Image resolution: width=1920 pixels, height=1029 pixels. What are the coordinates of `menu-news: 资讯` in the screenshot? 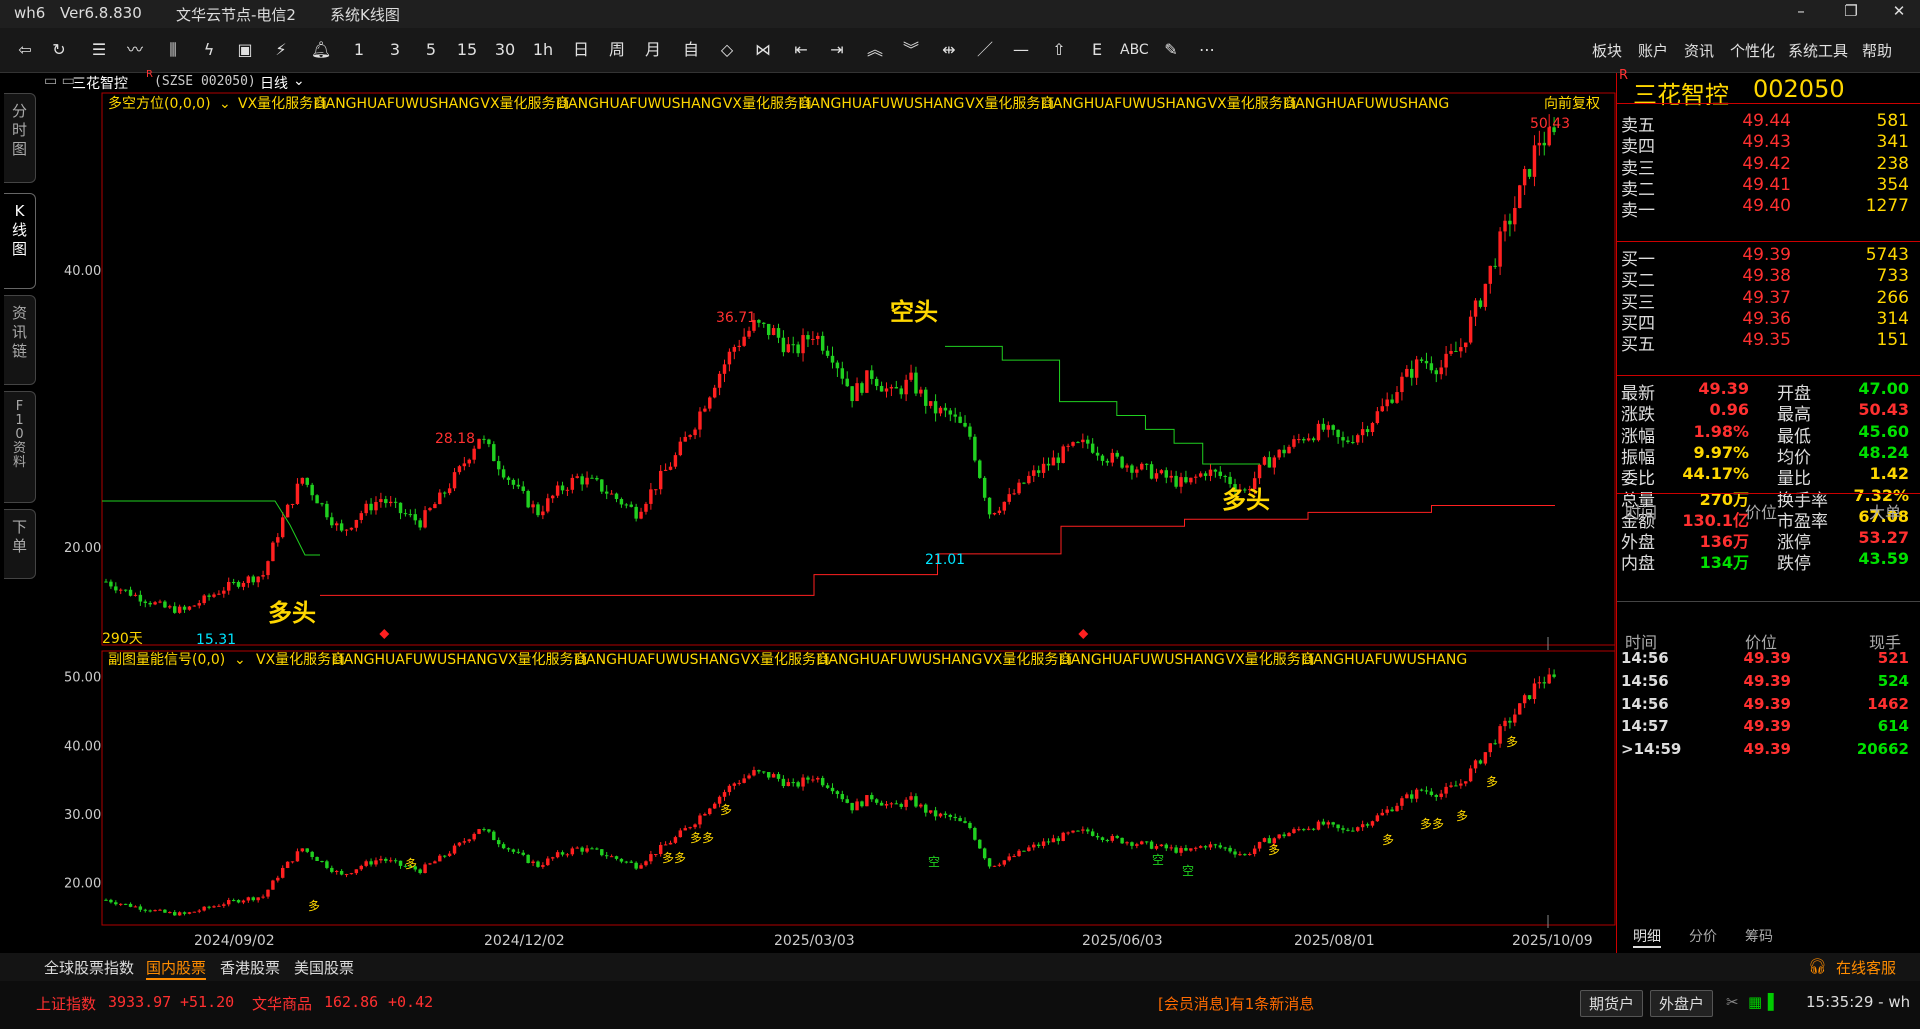 It's located at (1699, 50).